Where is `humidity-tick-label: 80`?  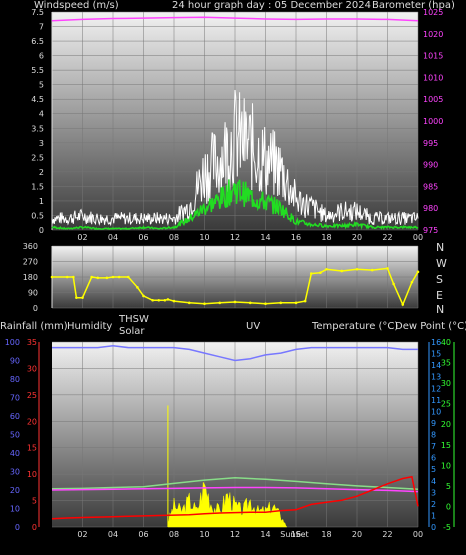 humidity-tick-label: 80 is located at coordinates (15, 379).